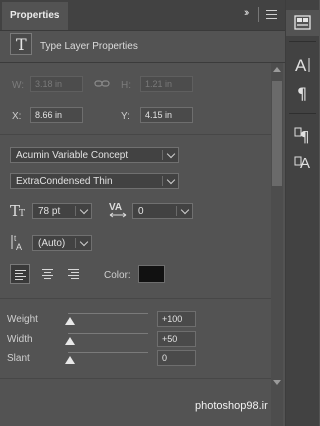 This screenshot has height=426, width=320. What do you see at coordinates (62, 211) in the screenshot?
I see `font-size-dropdown: 78 pt` at bounding box center [62, 211].